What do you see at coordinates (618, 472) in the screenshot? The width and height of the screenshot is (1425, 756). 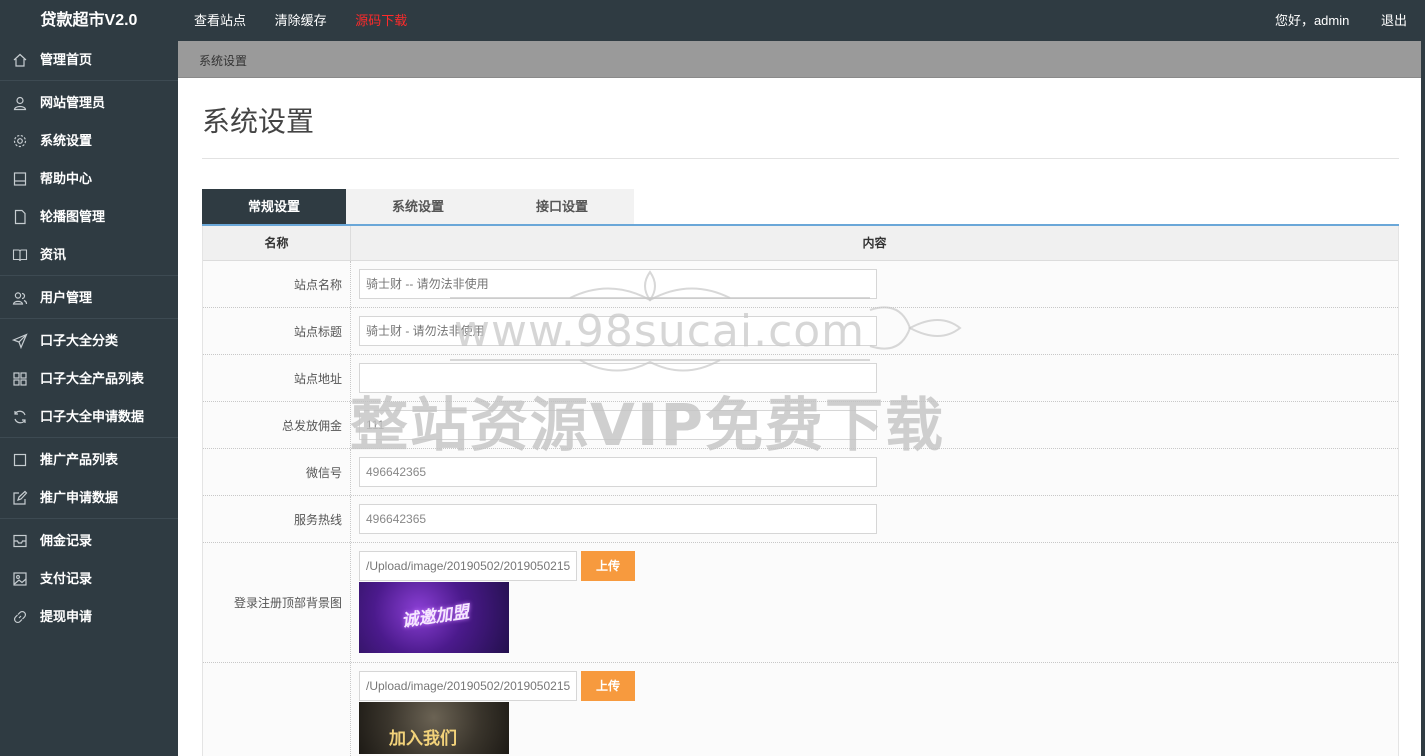 I see `wechat-input` at bounding box center [618, 472].